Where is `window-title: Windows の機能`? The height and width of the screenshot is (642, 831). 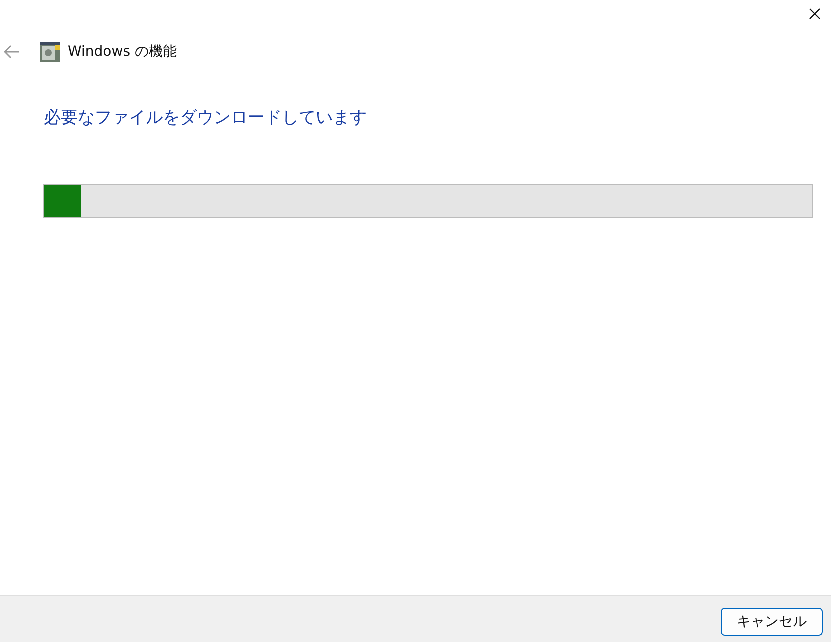 window-title: Windows の機能 is located at coordinates (122, 52).